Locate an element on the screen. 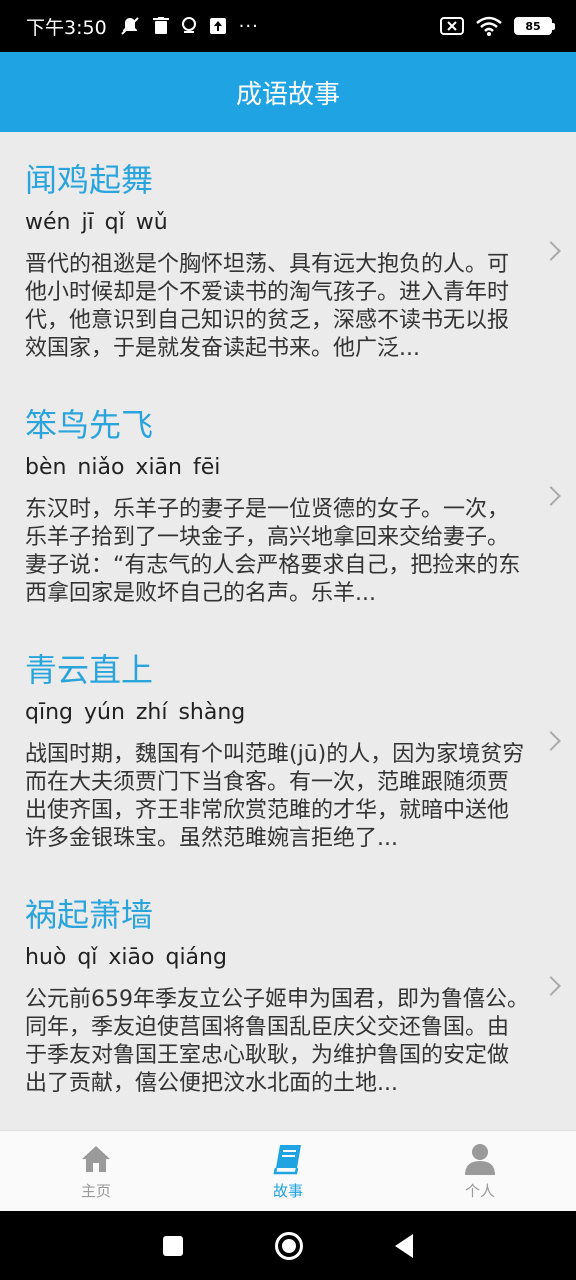 This screenshot has width=576, height=1280. home-icon is located at coordinates (96, 1158).